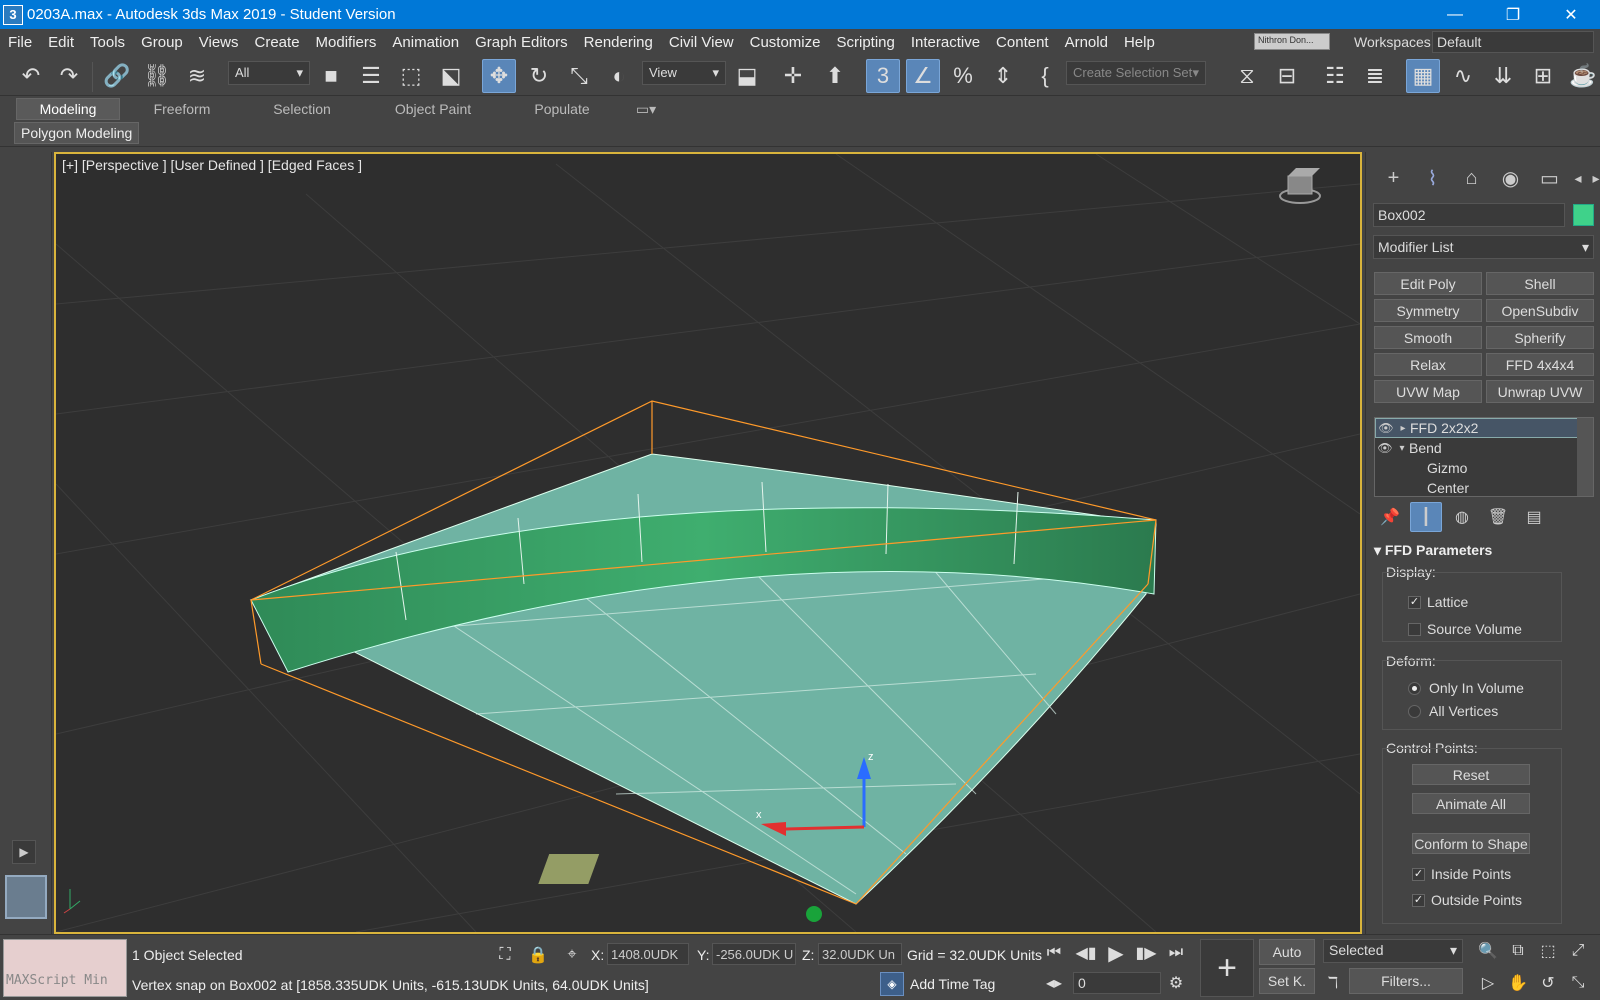 The width and height of the screenshot is (1600, 1000). What do you see at coordinates (1428, 391) in the screenshot?
I see `uvw-map-button: UVW Map` at bounding box center [1428, 391].